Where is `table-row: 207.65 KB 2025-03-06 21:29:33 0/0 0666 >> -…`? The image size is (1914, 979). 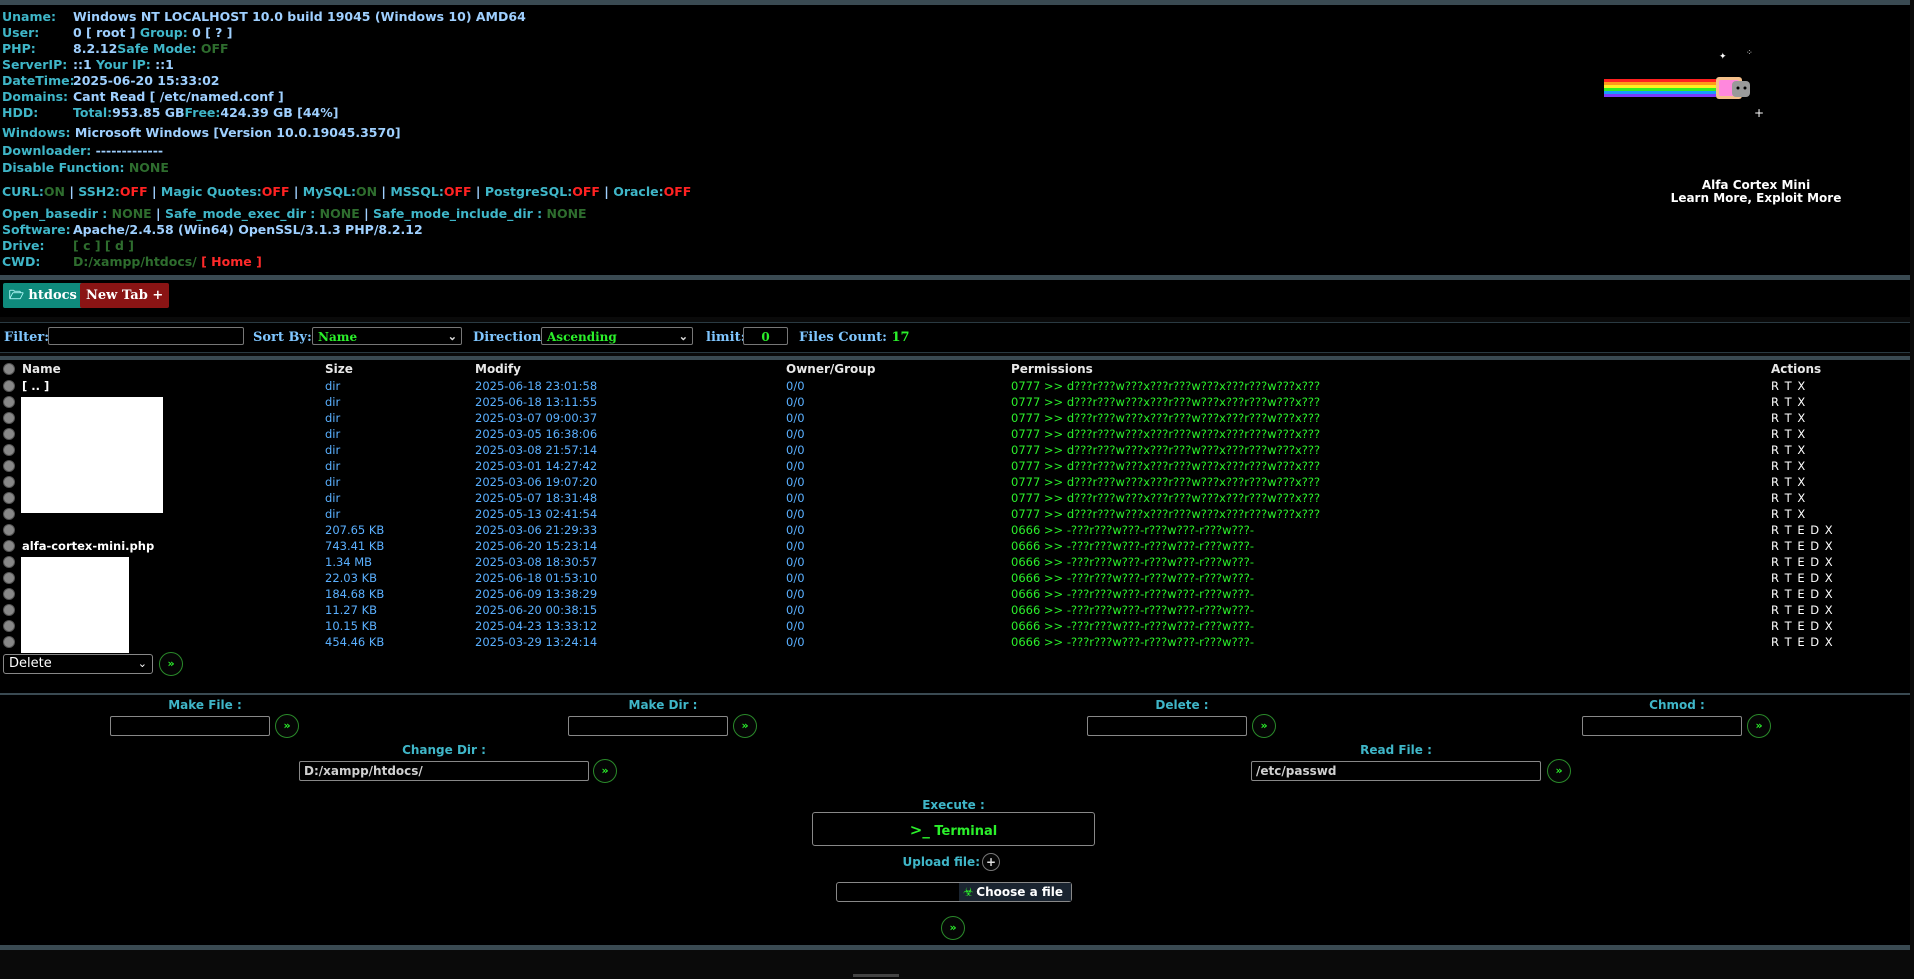
table-row: 207.65 KB 2025-03-06 21:29:33 0/0 0666 >> -… is located at coordinates (955, 530).